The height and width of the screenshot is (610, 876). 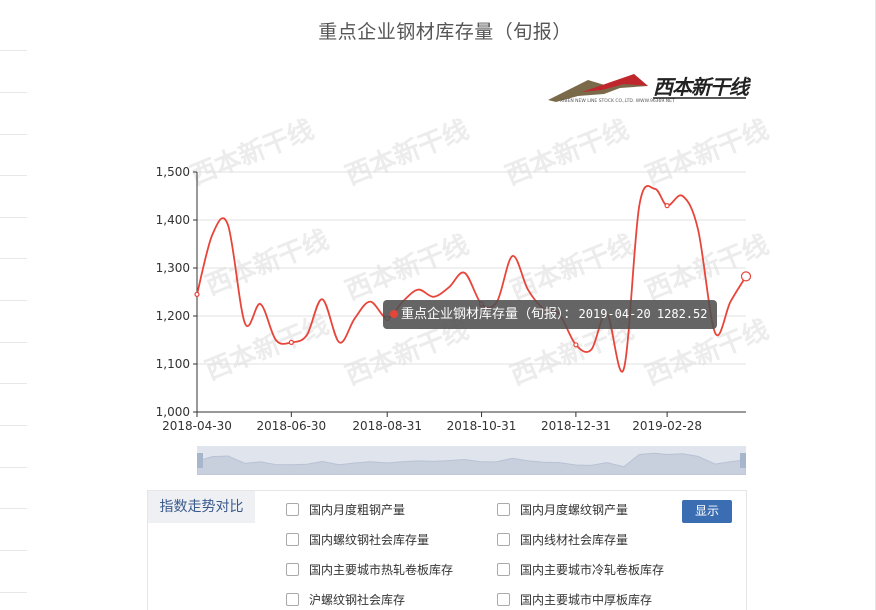 I want to click on x-tick-label: 2018-08-31, so click(x=387, y=426).